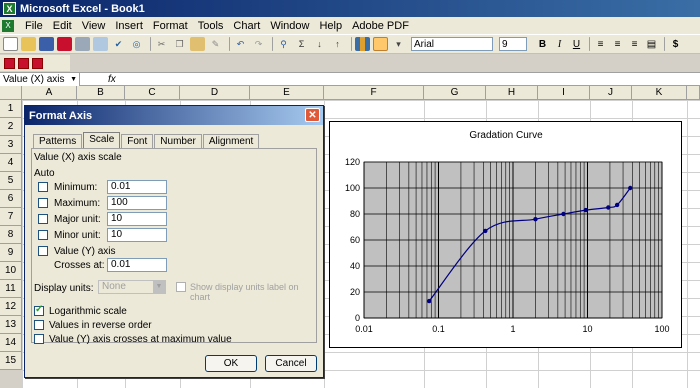 The width and height of the screenshot is (700, 388). Describe the element at coordinates (617, 44) in the screenshot. I see `align-center-icon: ≡` at that location.